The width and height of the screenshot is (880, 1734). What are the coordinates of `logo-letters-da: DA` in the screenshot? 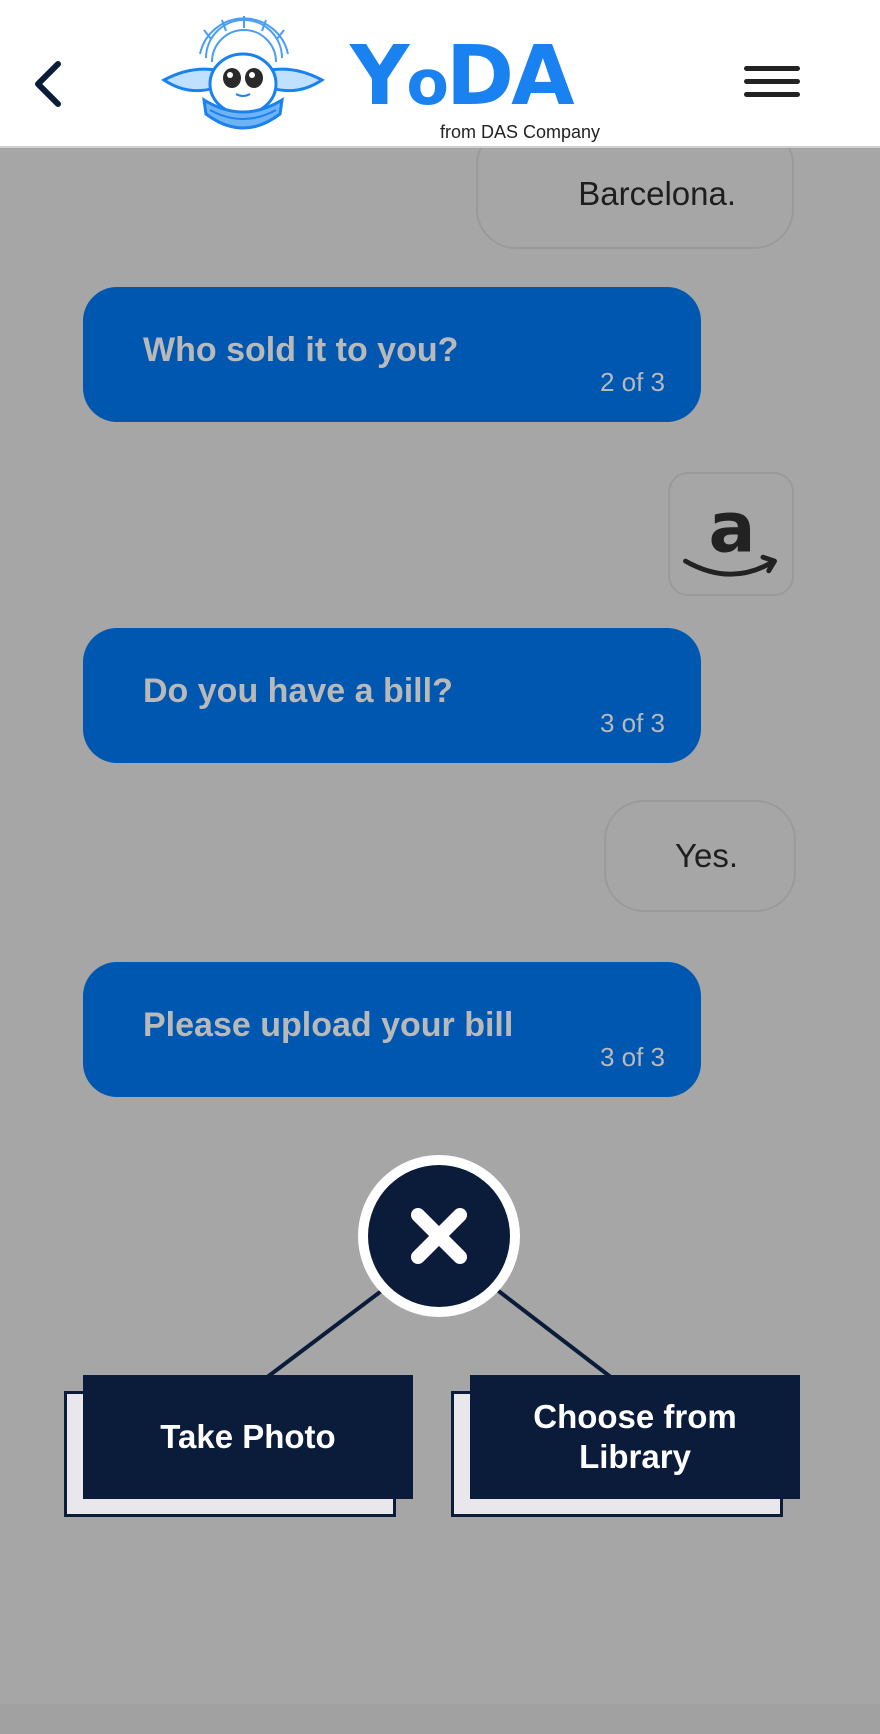 It's located at (510, 76).